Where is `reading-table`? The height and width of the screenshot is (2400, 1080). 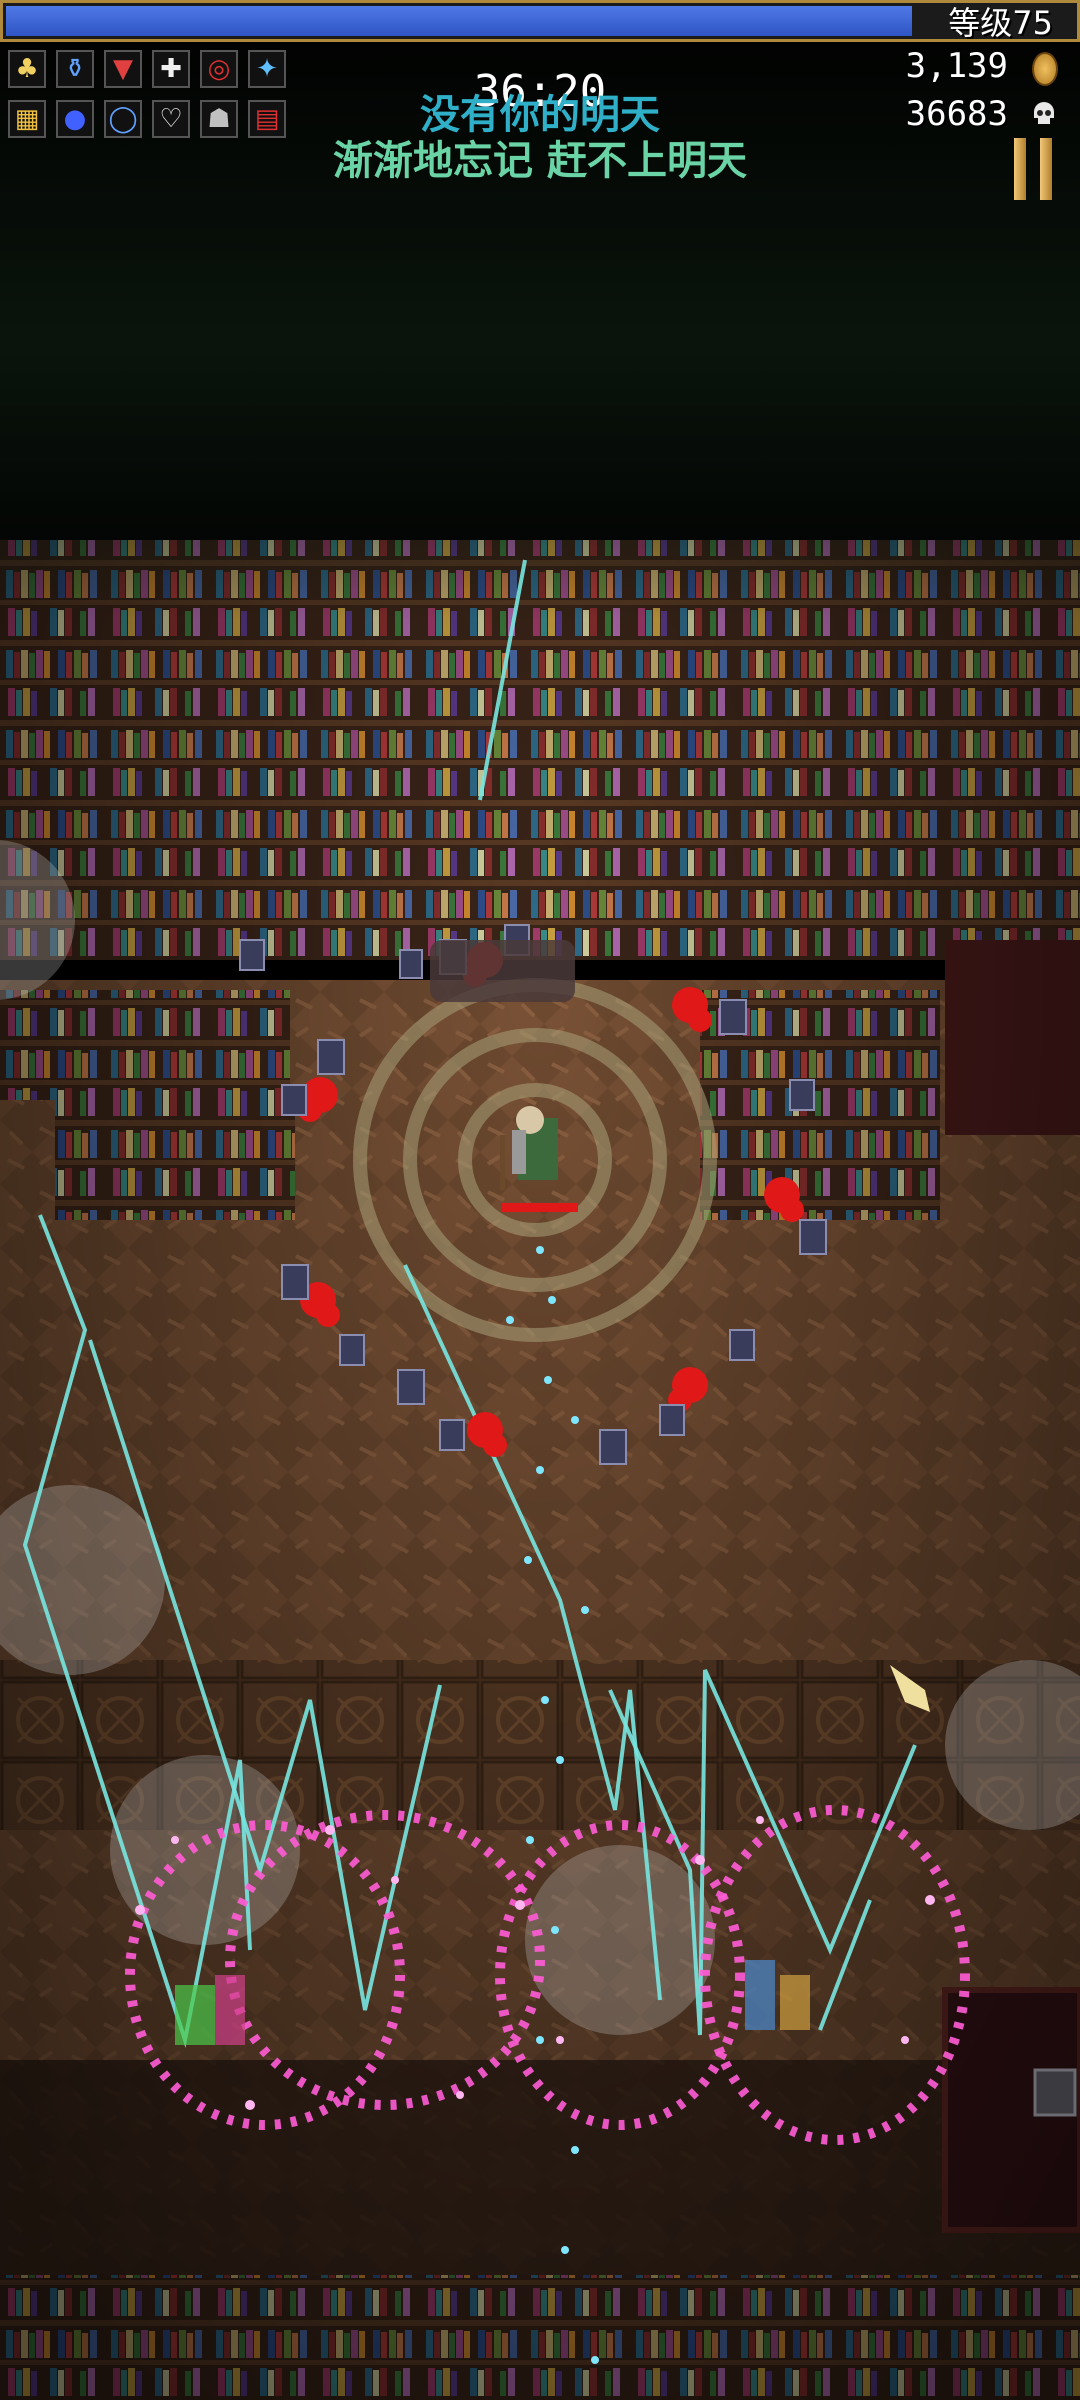 reading-table is located at coordinates (502, 971).